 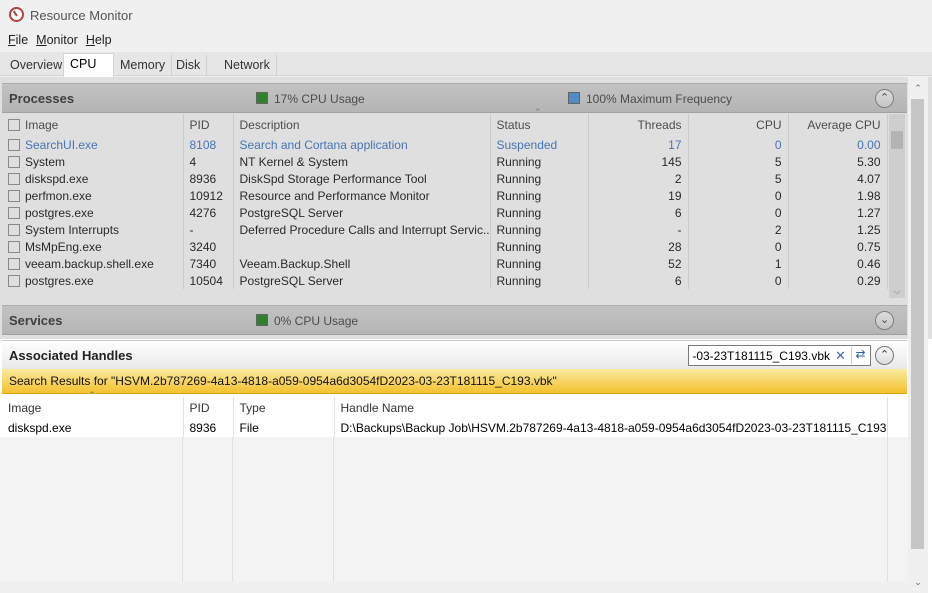 What do you see at coordinates (638, 125) in the screenshot?
I see `col-threads: Threads` at bounding box center [638, 125].